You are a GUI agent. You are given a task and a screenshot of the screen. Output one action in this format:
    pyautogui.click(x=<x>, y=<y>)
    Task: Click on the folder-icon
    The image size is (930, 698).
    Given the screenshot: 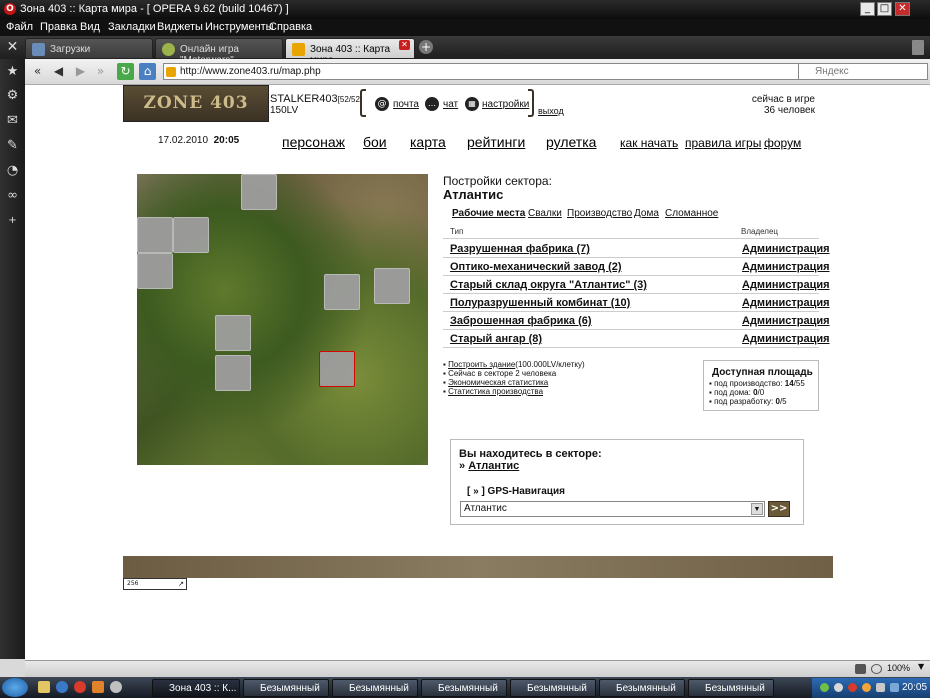 What is the action you would take?
    pyautogui.click(x=44, y=687)
    